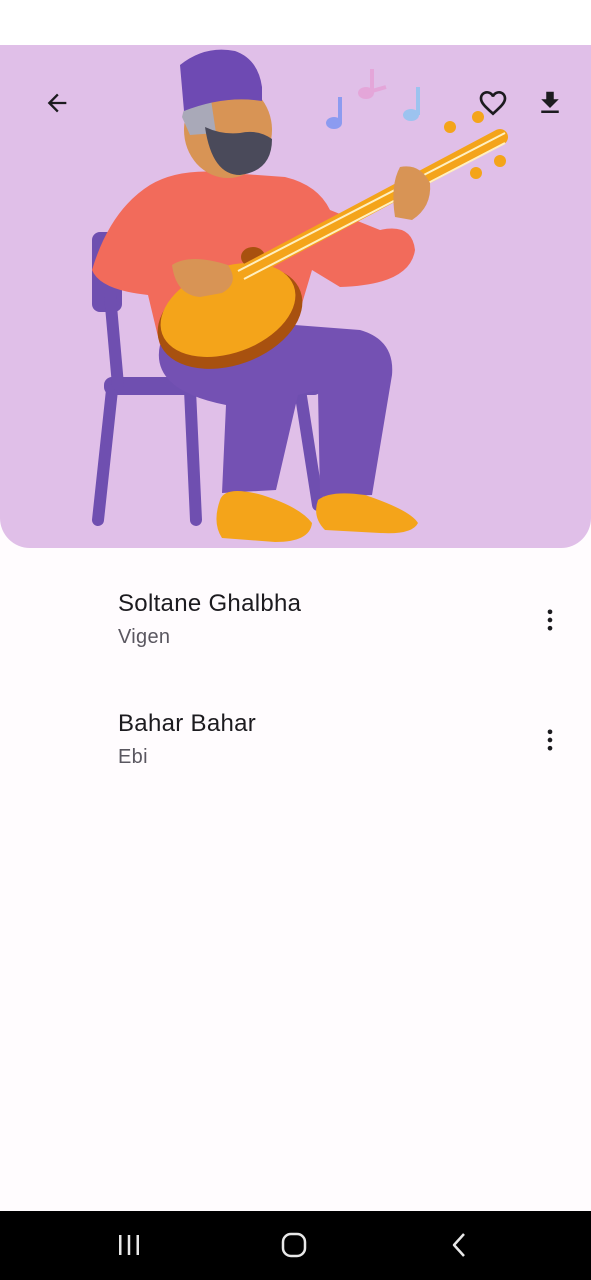  What do you see at coordinates (187, 723) in the screenshot?
I see `song-title: Bahar Bahar` at bounding box center [187, 723].